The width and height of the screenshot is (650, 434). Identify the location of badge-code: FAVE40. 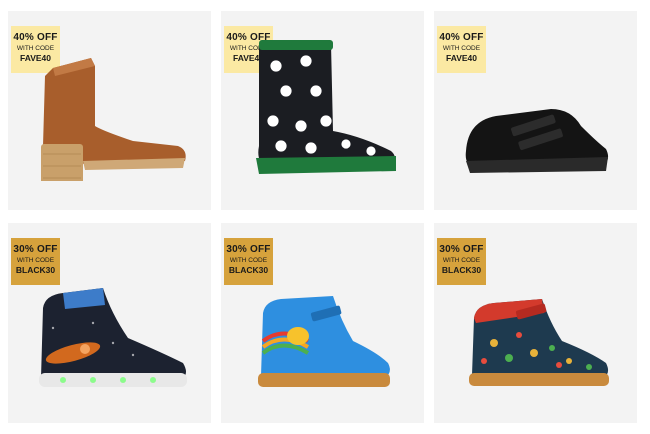
(461, 58).